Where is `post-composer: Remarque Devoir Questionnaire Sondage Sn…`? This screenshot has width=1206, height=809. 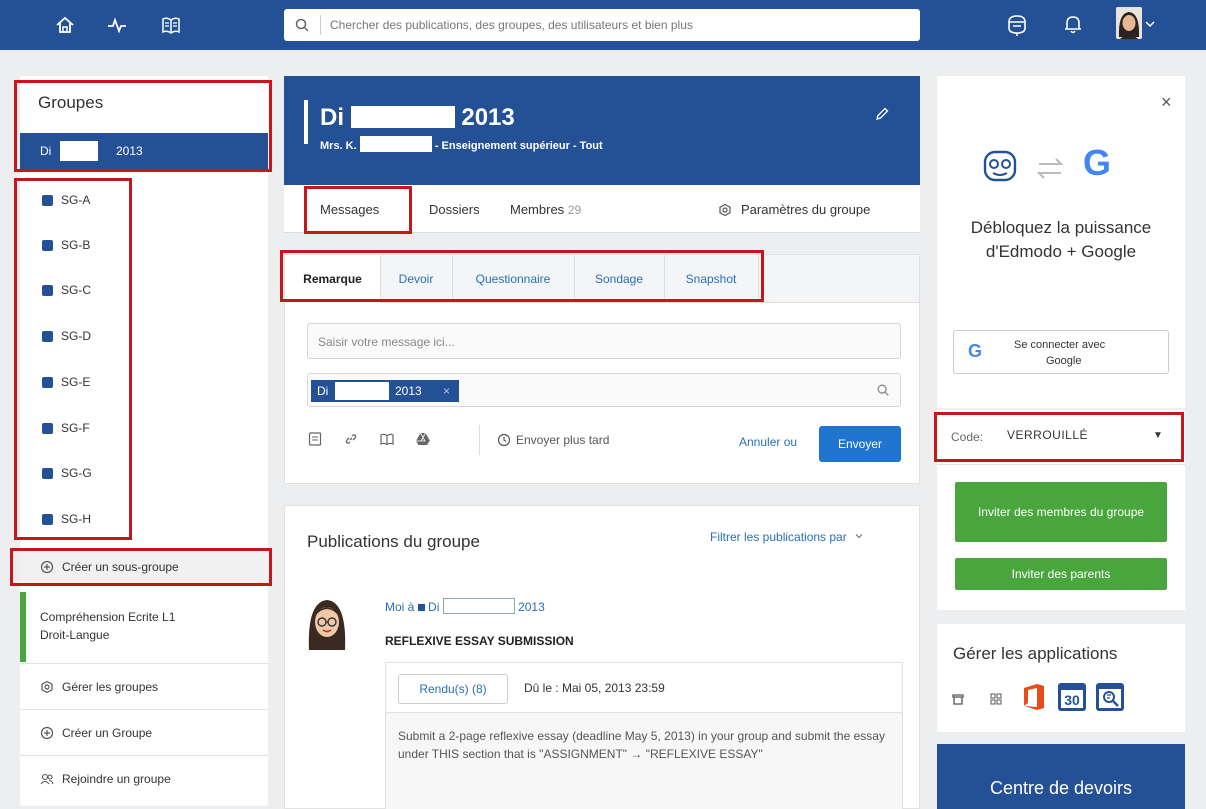
post-composer: Remarque Devoir Questionnaire Sondage Sn… is located at coordinates (602, 369).